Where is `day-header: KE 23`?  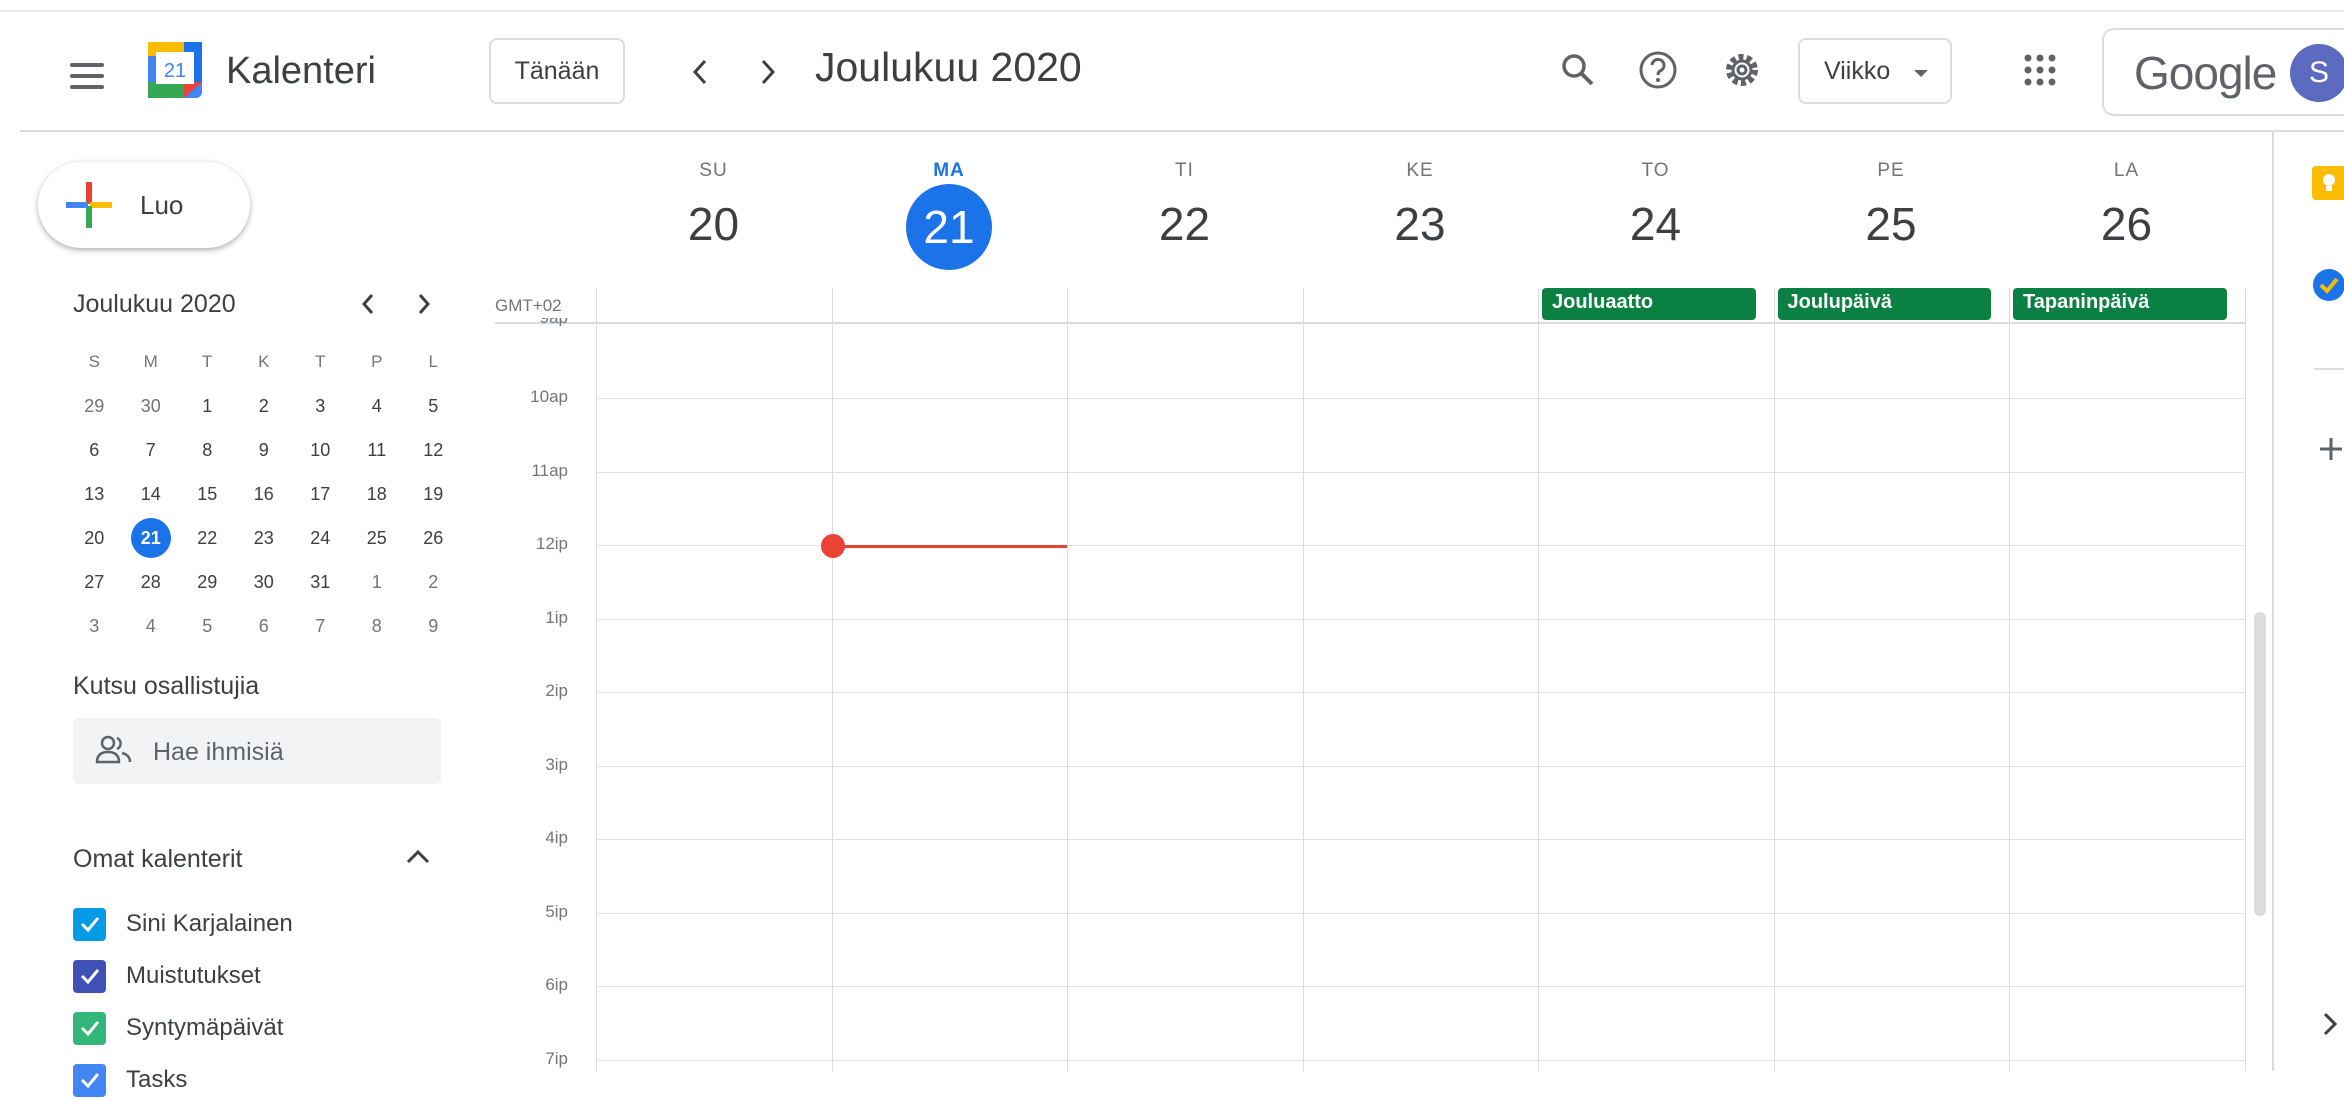 day-header: KE 23 is located at coordinates (1420, 218).